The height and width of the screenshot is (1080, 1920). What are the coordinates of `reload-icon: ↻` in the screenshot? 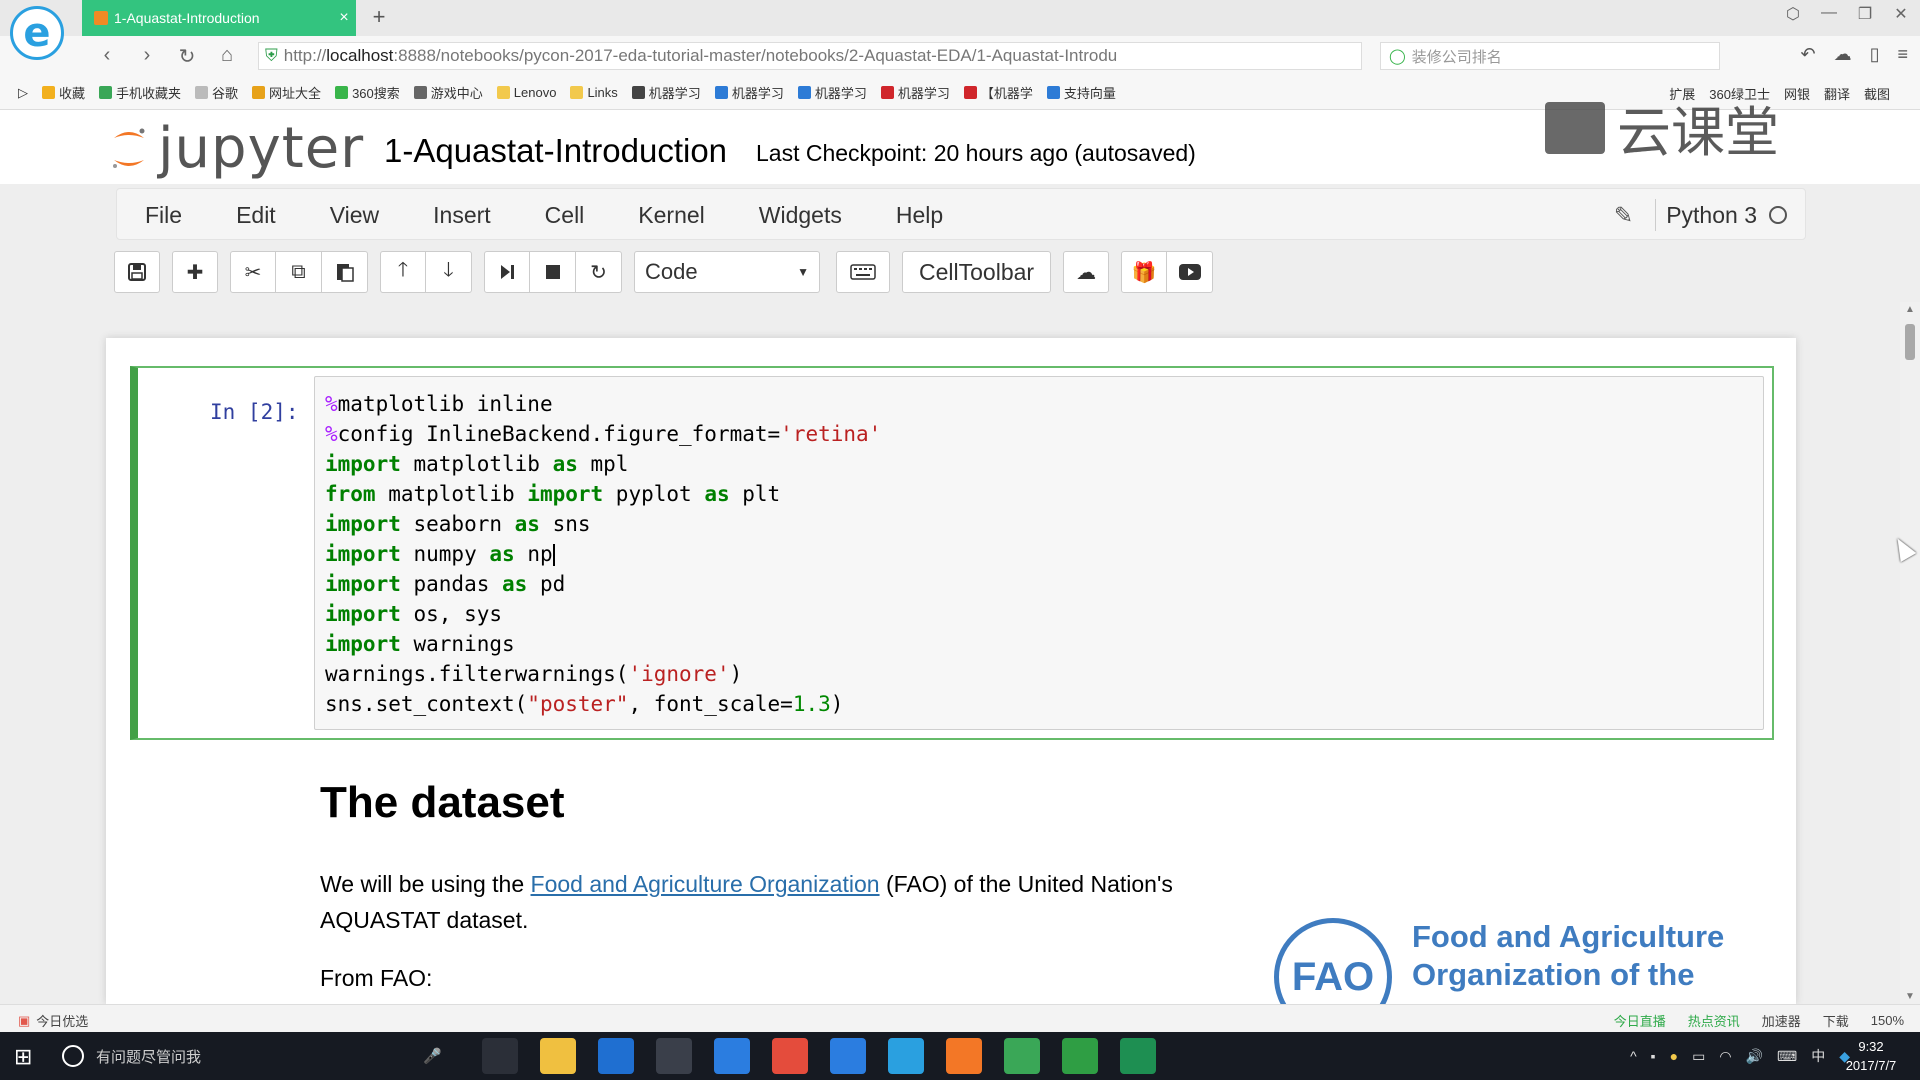 It's located at (187, 56).